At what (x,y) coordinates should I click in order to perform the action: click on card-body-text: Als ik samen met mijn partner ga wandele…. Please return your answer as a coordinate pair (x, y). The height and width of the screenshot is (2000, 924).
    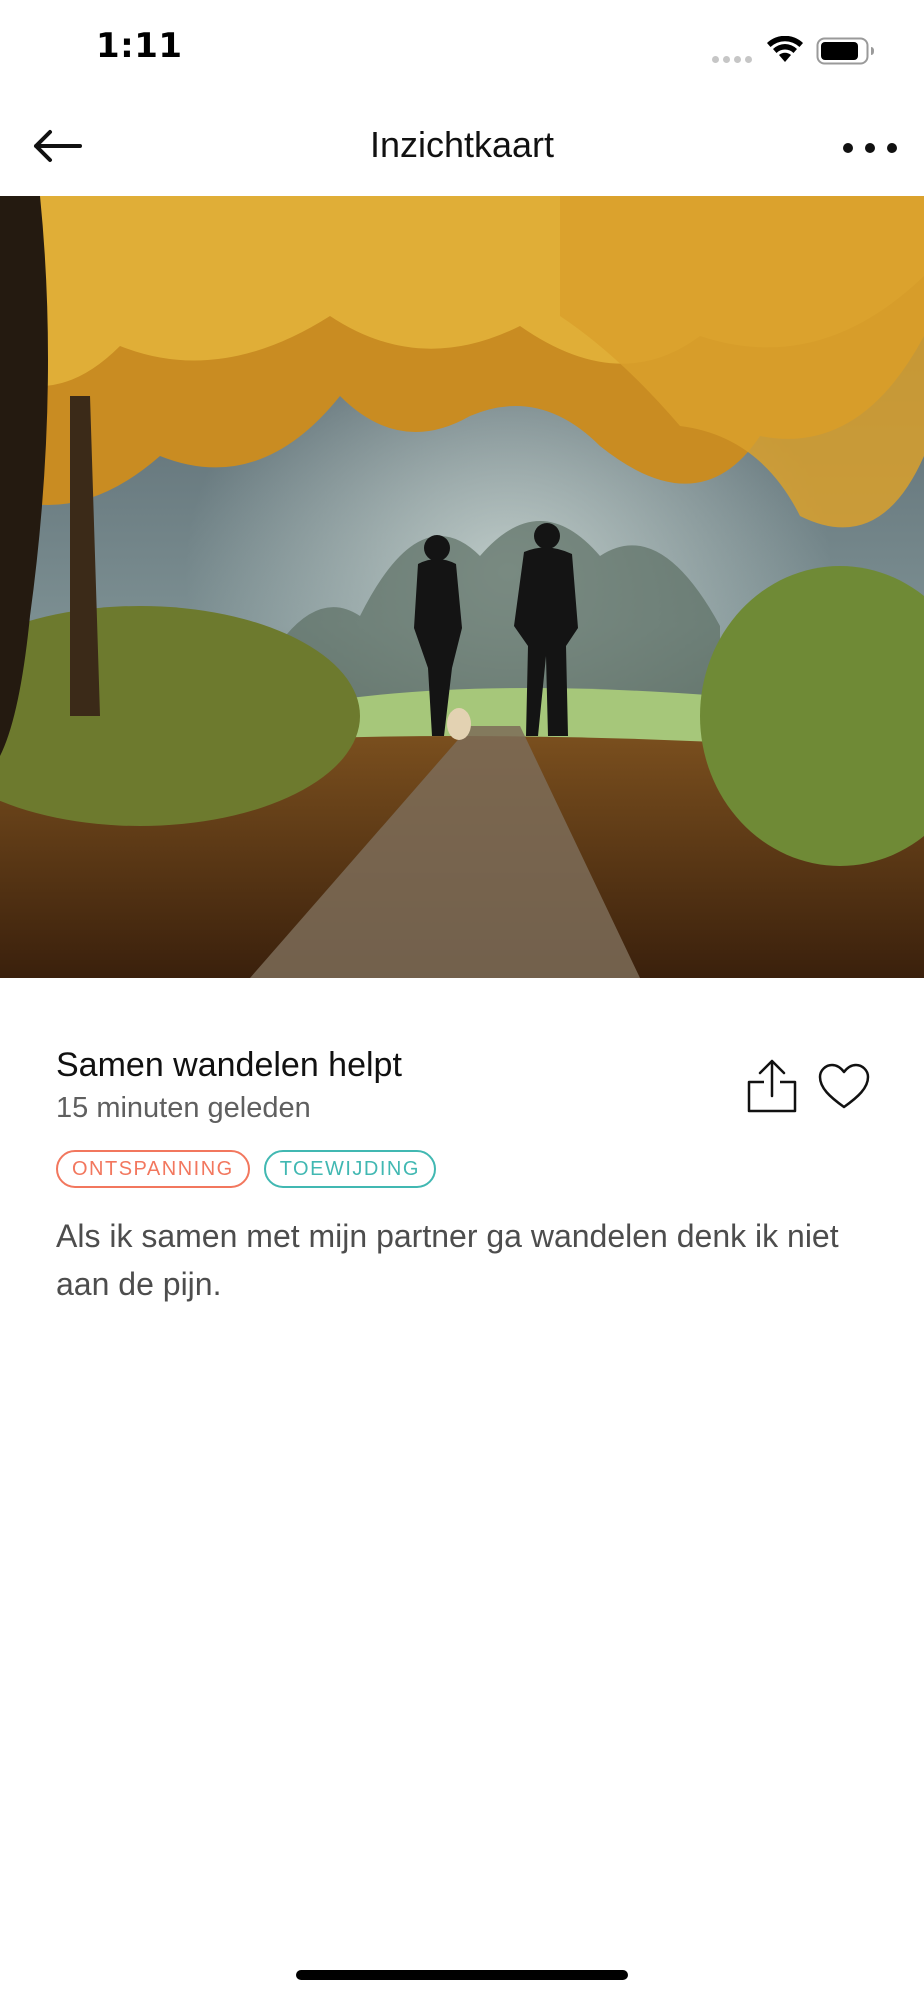
    Looking at the image, I should click on (447, 1260).